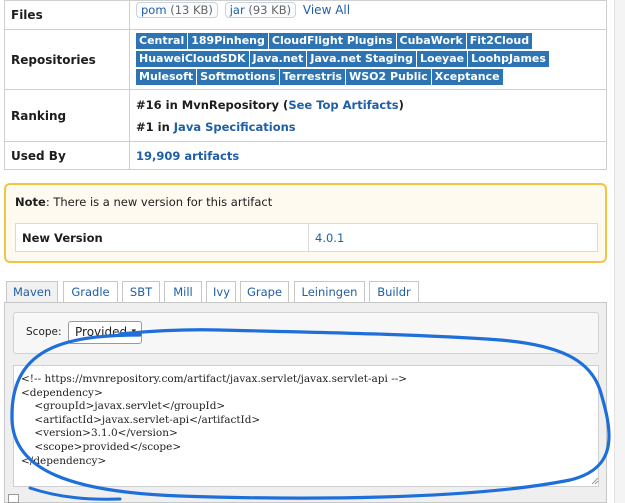  I want to click on pom-file-size: (13 KB), so click(191, 10).